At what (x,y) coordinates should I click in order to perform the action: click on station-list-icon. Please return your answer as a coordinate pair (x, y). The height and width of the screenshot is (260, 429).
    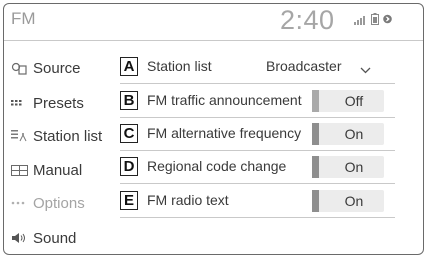
    Looking at the image, I should click on (22, 136).